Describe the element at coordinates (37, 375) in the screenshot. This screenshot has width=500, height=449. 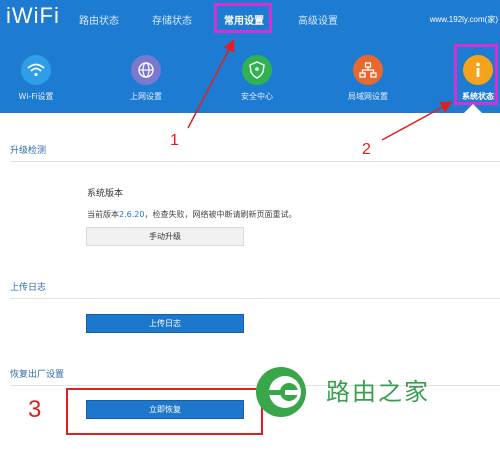
I see `section-title-reset: 恢复出厂设置` at that location.